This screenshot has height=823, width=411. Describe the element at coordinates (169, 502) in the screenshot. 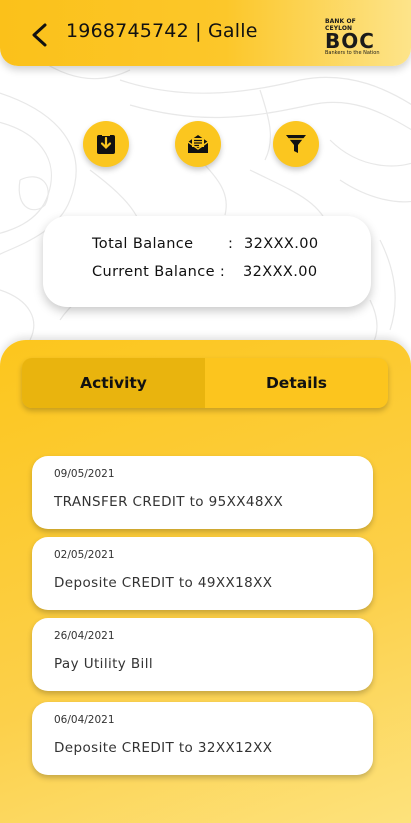

I see `transaction-description: TRANSFER CREDIT to 95XX48XX` at that location.